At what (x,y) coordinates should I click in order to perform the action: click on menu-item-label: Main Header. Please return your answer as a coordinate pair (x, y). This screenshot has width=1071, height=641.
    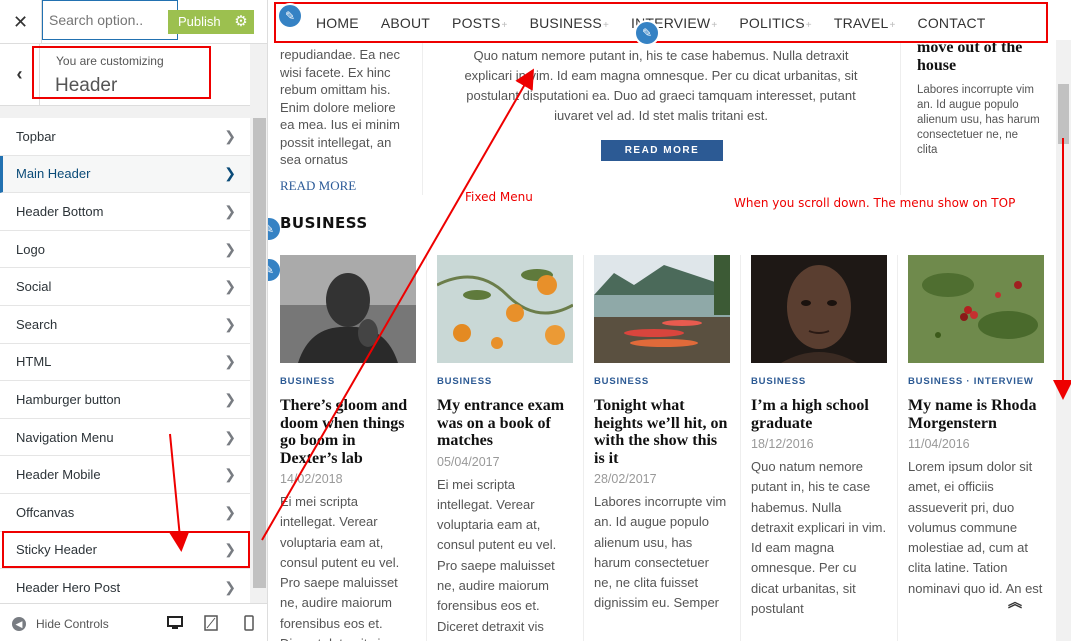
    Looking at the image, I should click on (53, 174).